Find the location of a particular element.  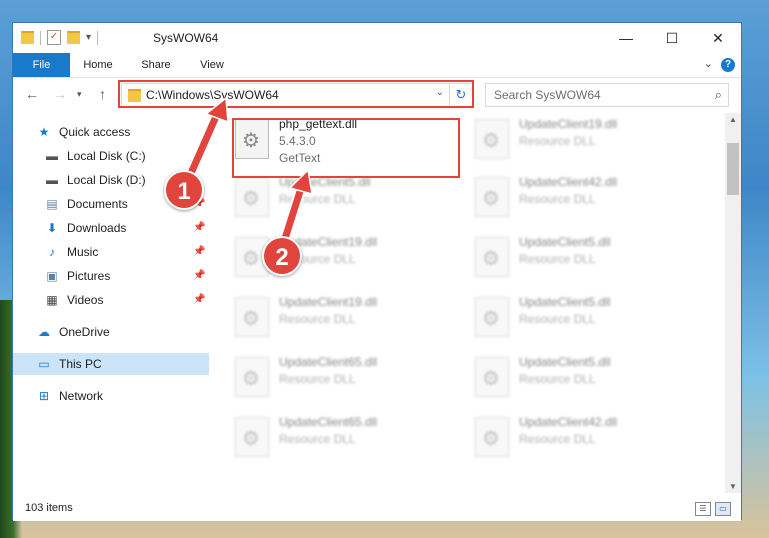

sidebar-item-videos: ▦ Videos 📌 is located at coordinates (111, 300).